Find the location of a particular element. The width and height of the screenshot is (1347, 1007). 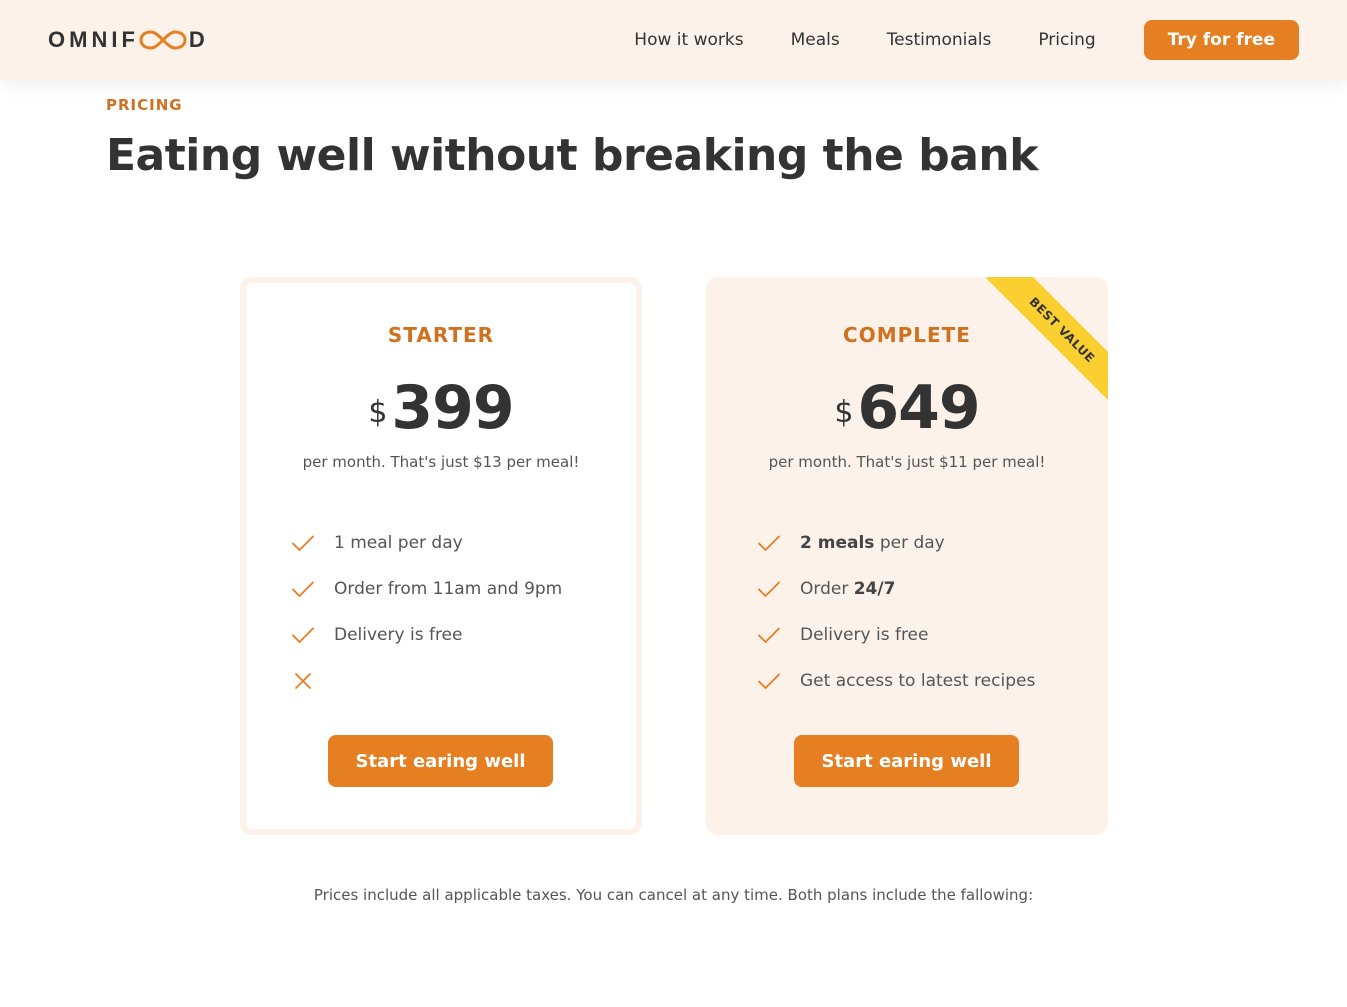

feature-item: Get access to latest recipes is located at coordinates (895, 681).